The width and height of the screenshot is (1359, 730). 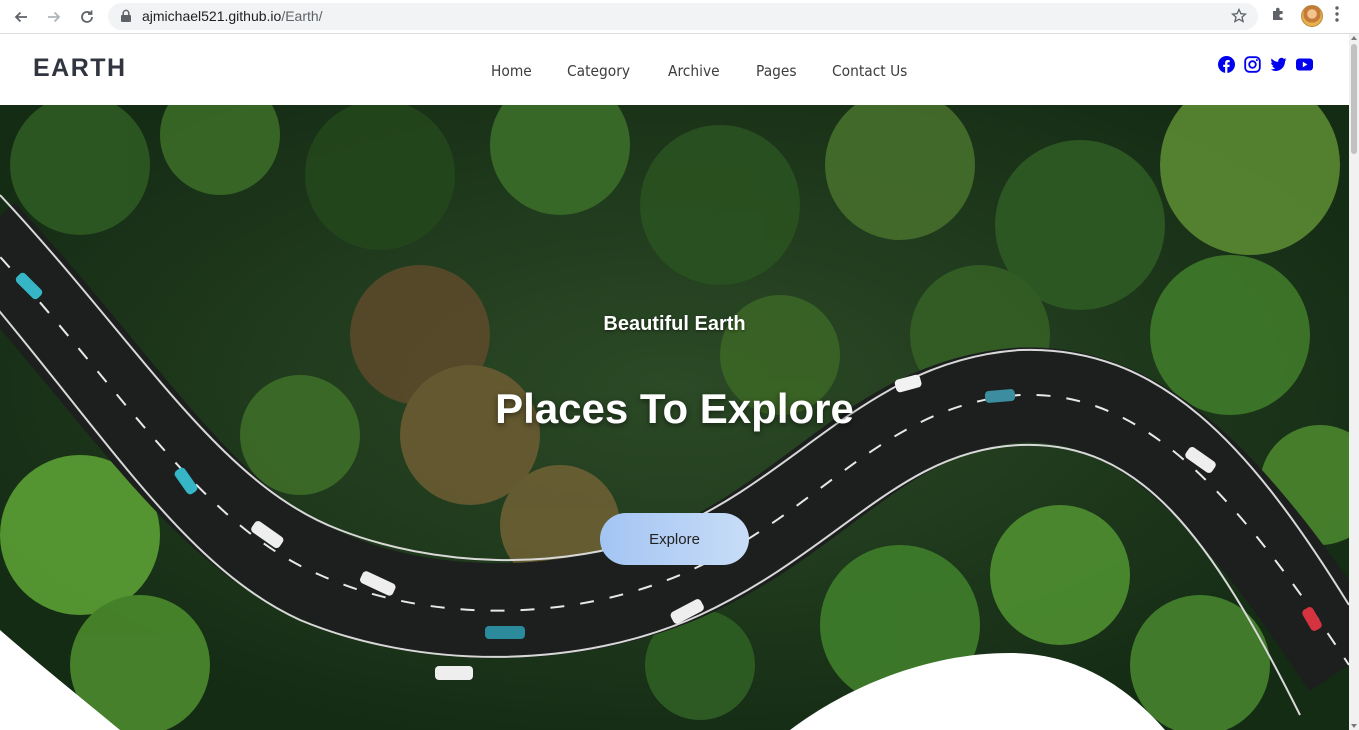 I want to click on back-arrow-icon, so click(x=20, y=17).